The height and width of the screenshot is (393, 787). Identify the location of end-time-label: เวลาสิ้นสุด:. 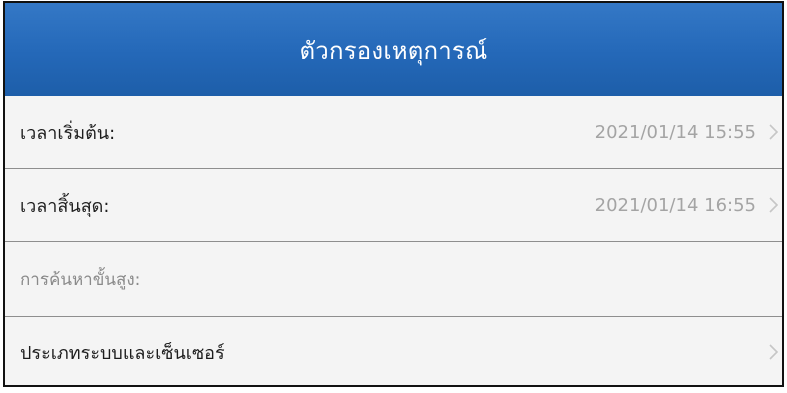
(65, 206).